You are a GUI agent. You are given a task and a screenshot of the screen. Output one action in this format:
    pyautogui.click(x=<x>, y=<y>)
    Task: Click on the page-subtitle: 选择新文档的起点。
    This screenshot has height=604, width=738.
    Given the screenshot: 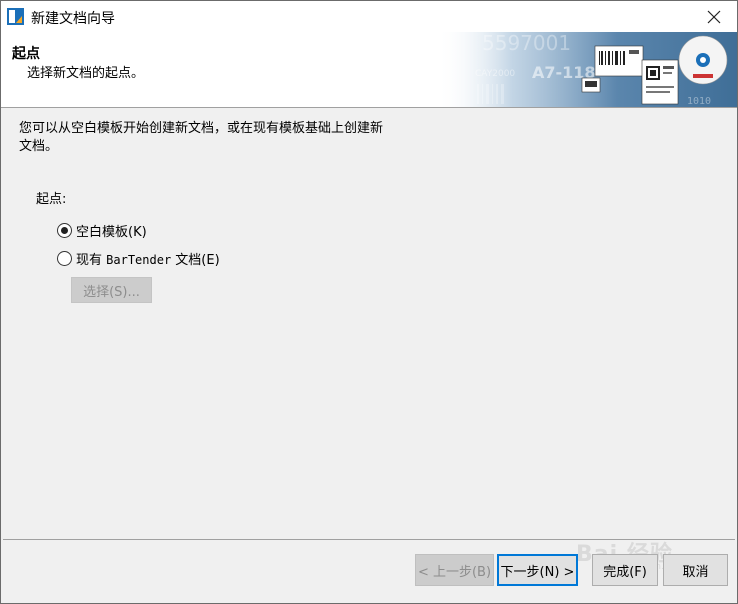 What is the action you would take?
    pyautogui.click(x=86, y=73)
    